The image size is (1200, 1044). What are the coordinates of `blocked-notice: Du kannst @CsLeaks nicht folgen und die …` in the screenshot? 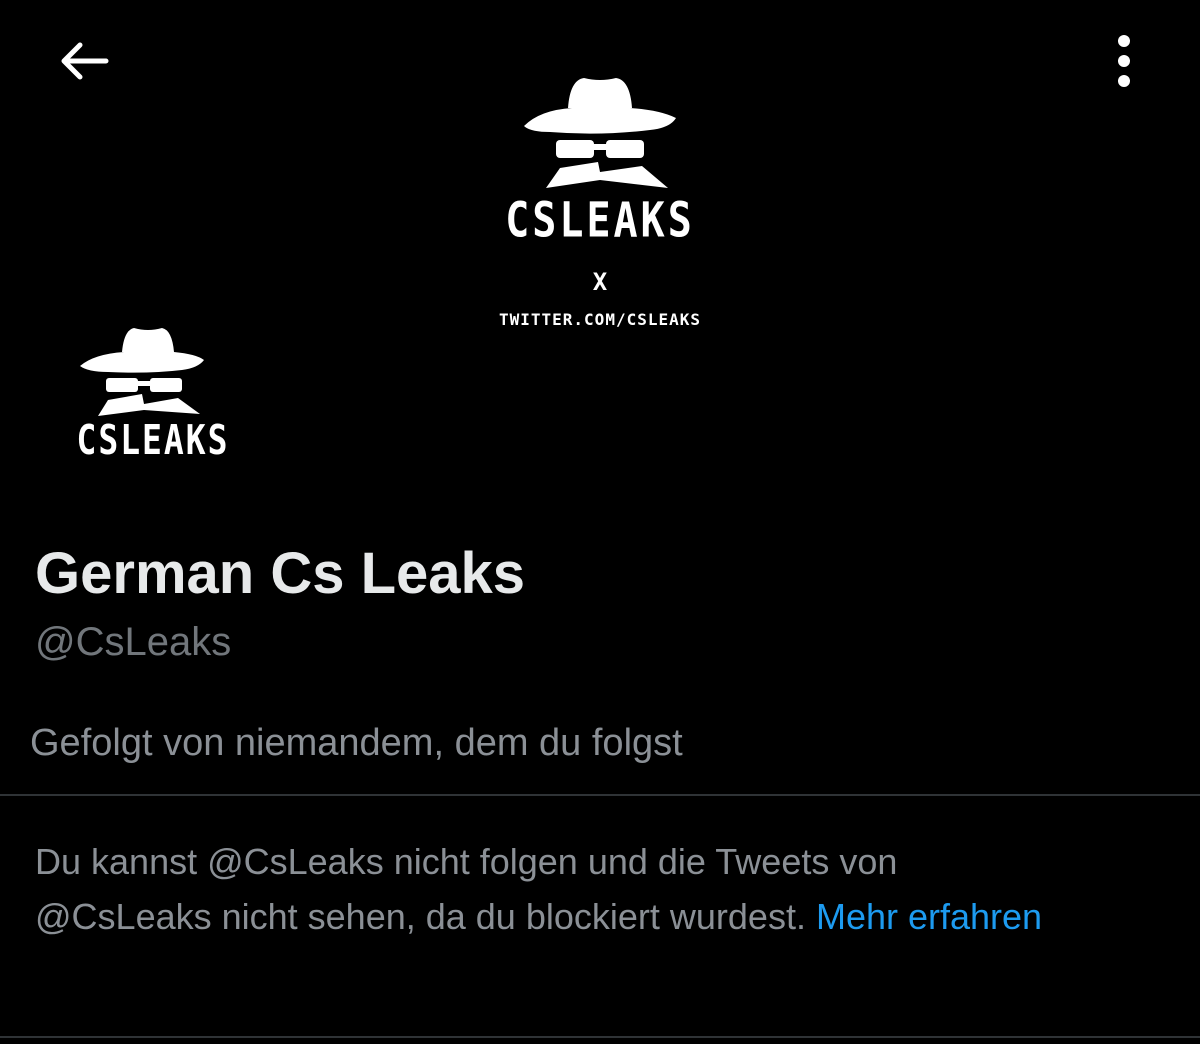 It's located at (540, 889).